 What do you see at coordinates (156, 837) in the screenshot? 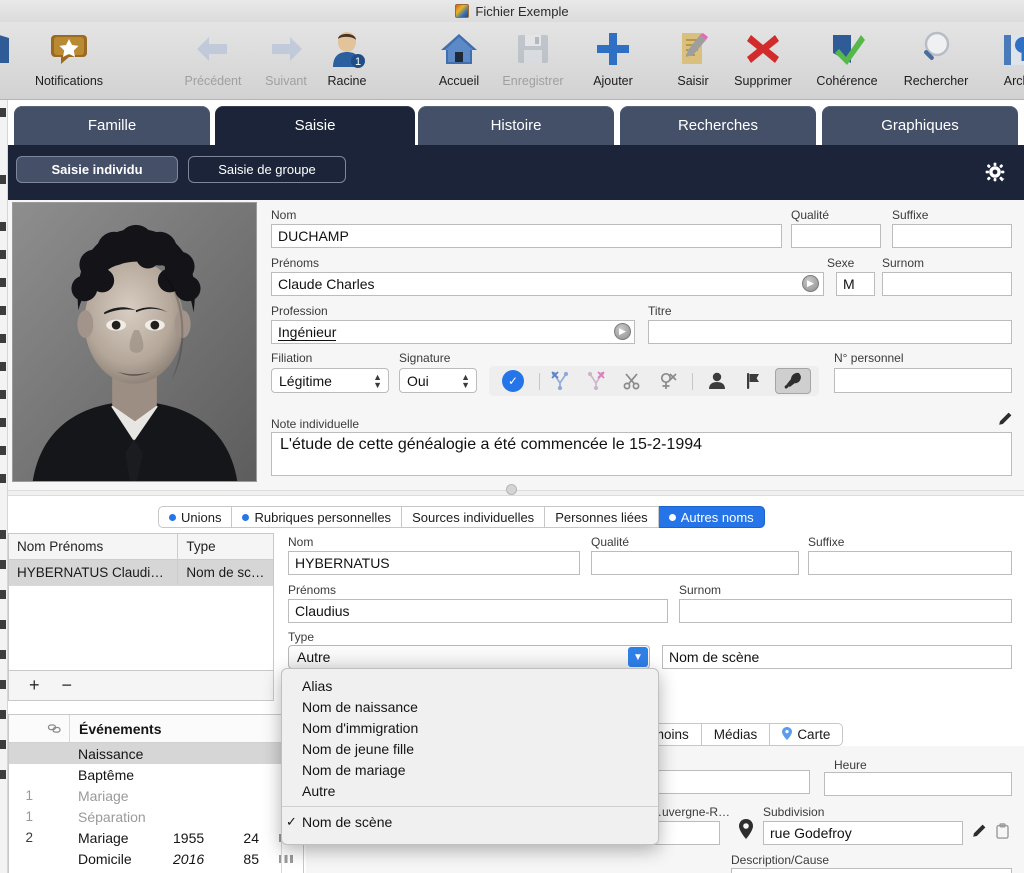
I see `event-row: 2 Mariage 1955 24` at bounding box center [156, 837].